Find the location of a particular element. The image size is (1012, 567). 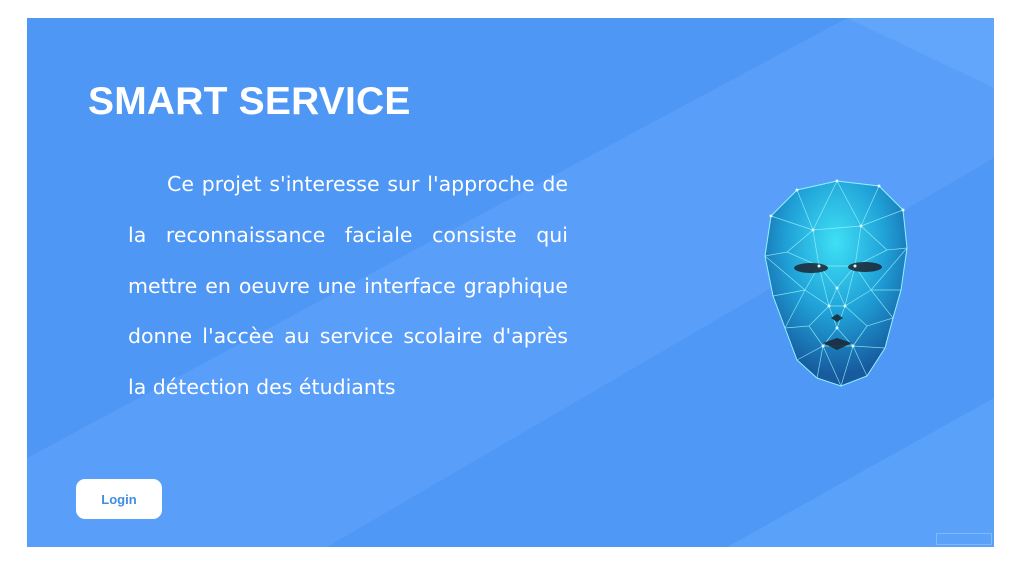

page-title: SMART SERVICE is located at coordinates (249, 101).